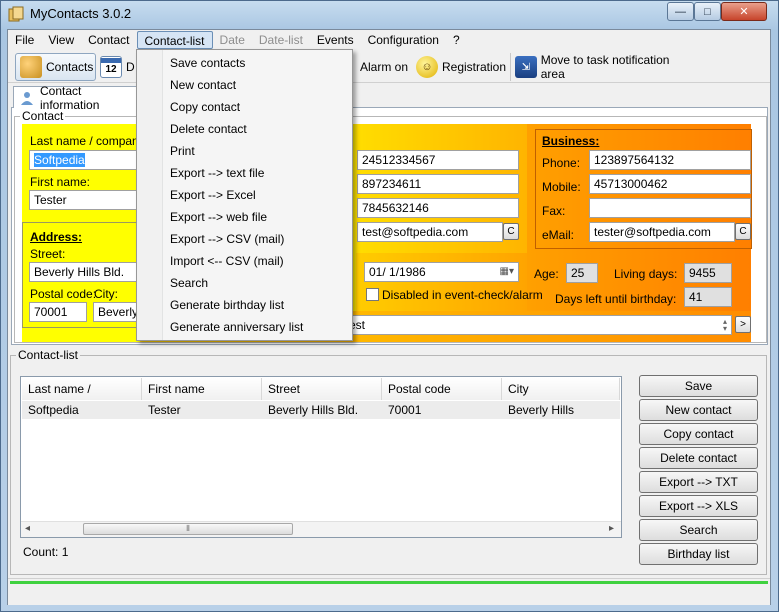  Describe the element at coordinates (670, 208) in the screenshot. I see `business-fax-field` at that location.